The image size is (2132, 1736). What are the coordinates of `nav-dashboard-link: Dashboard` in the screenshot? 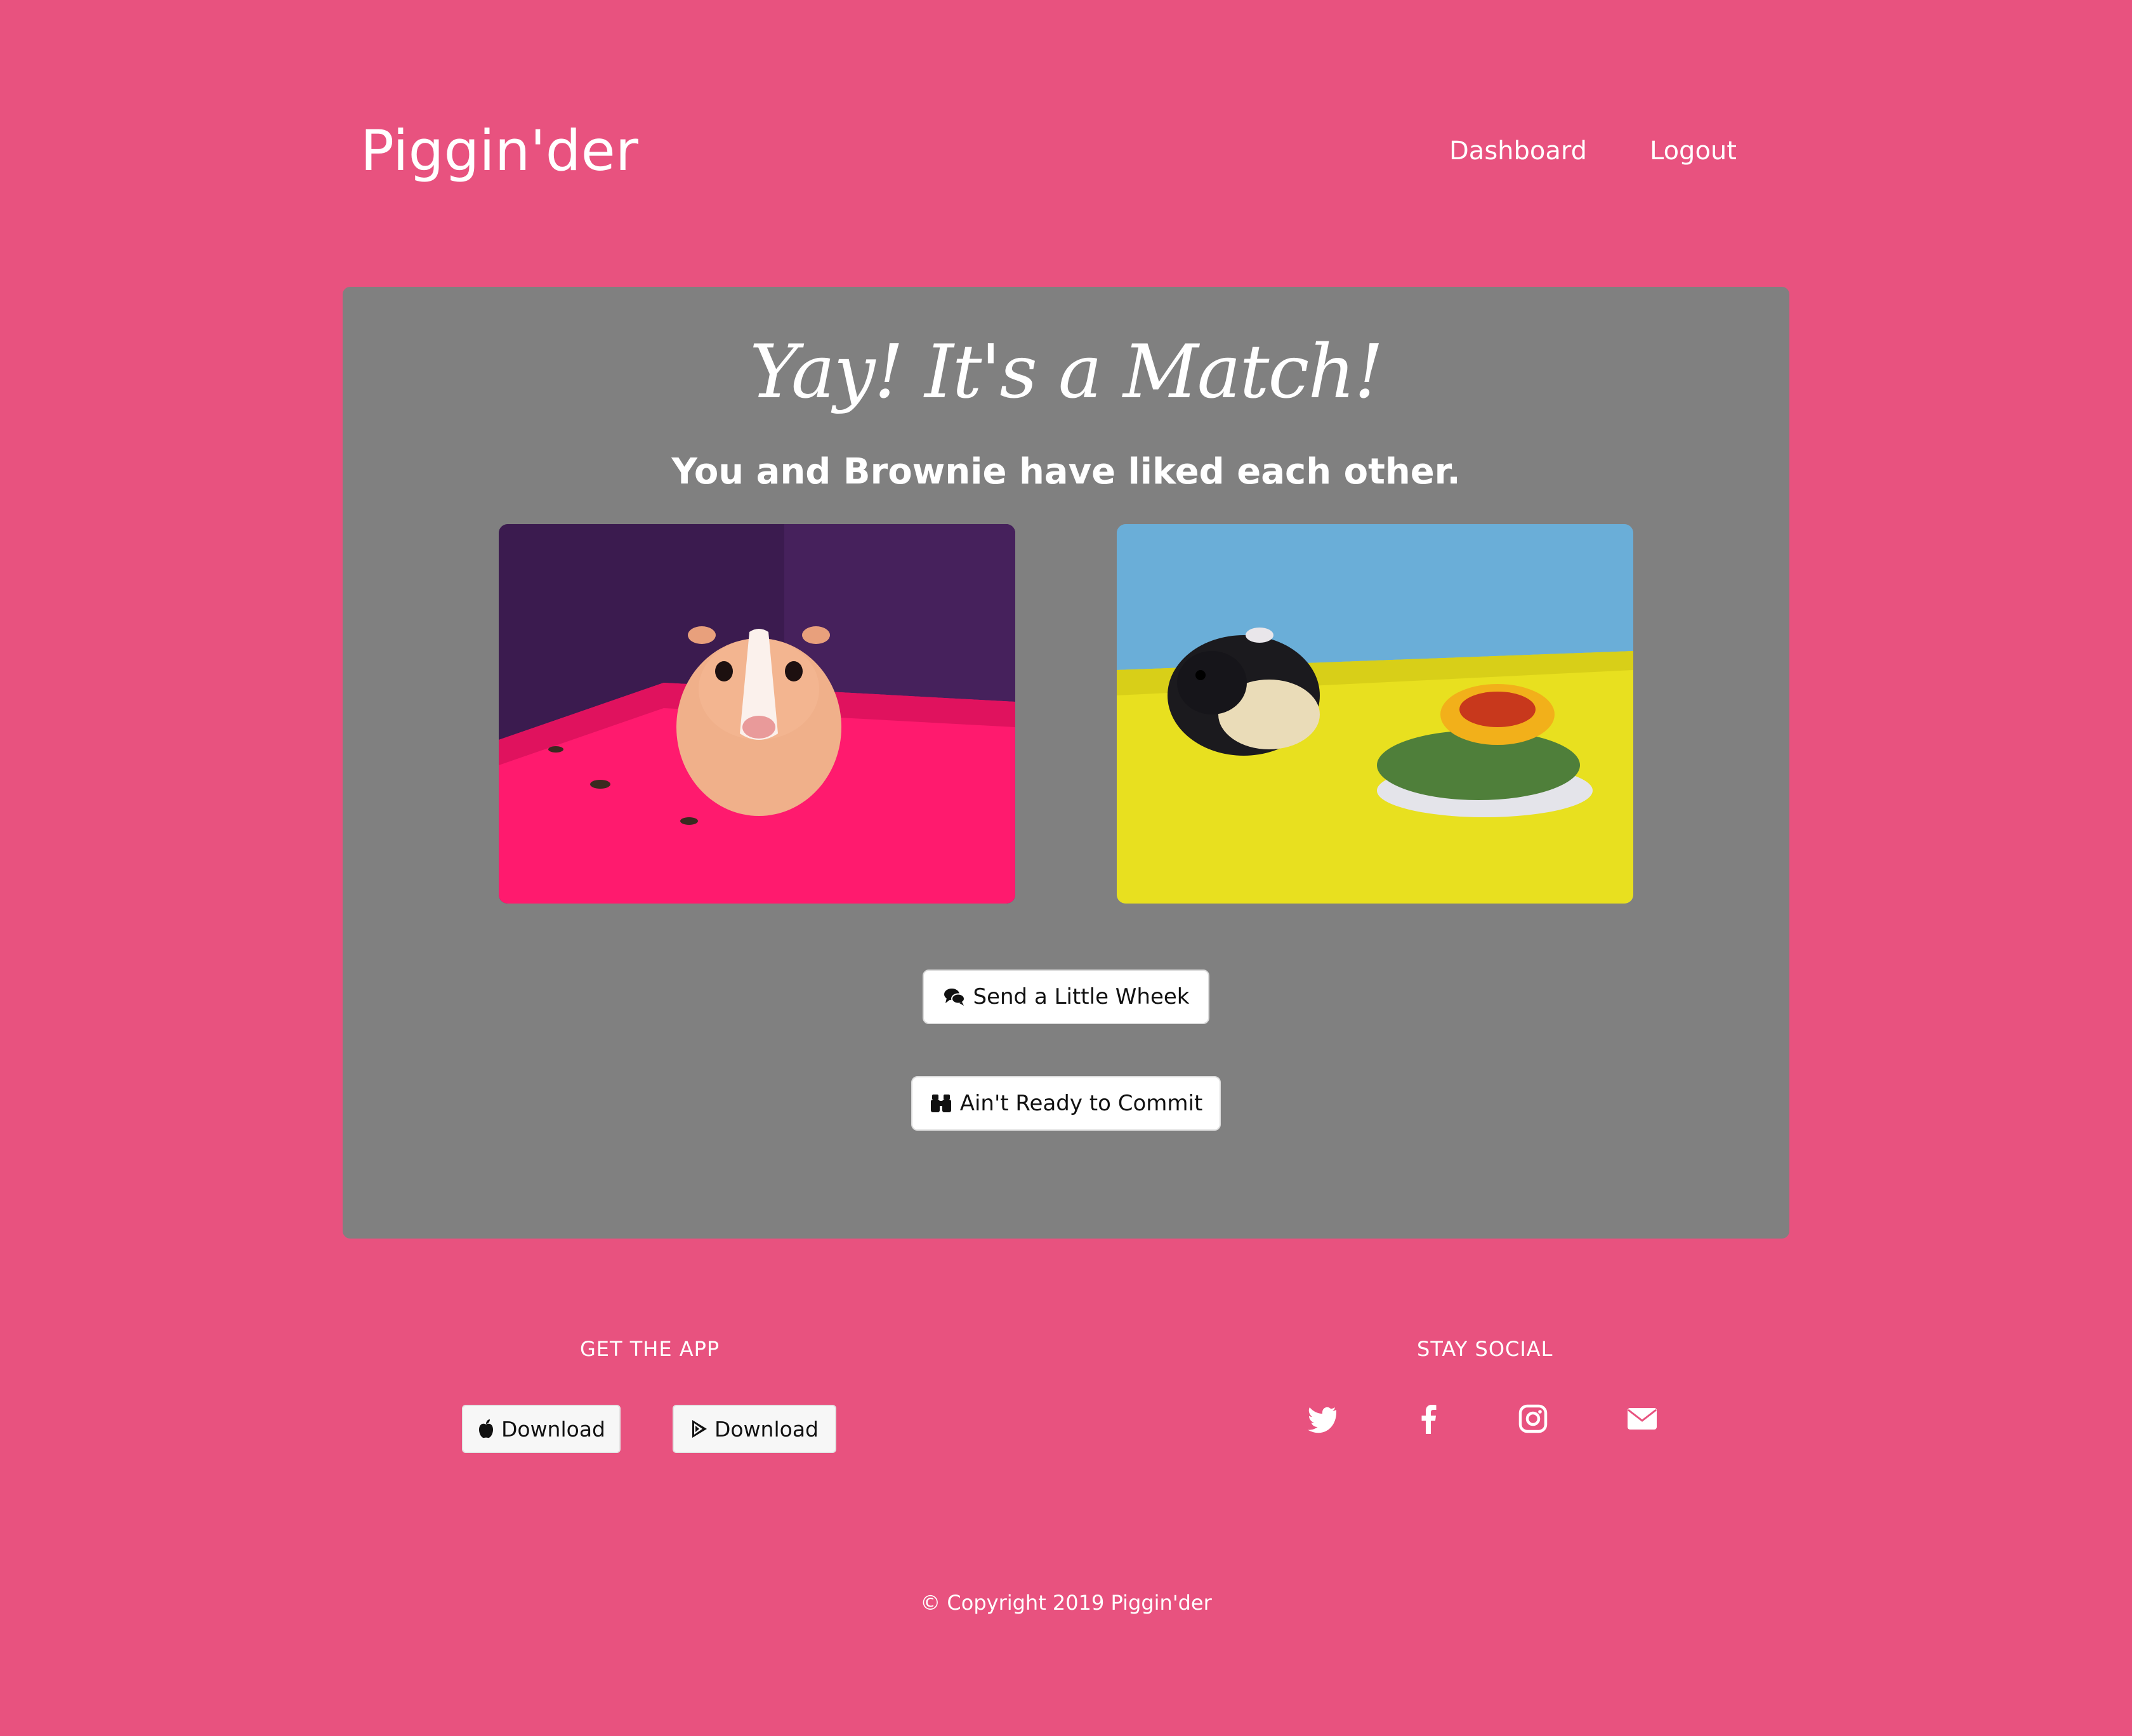 It's located at (1518, 151).